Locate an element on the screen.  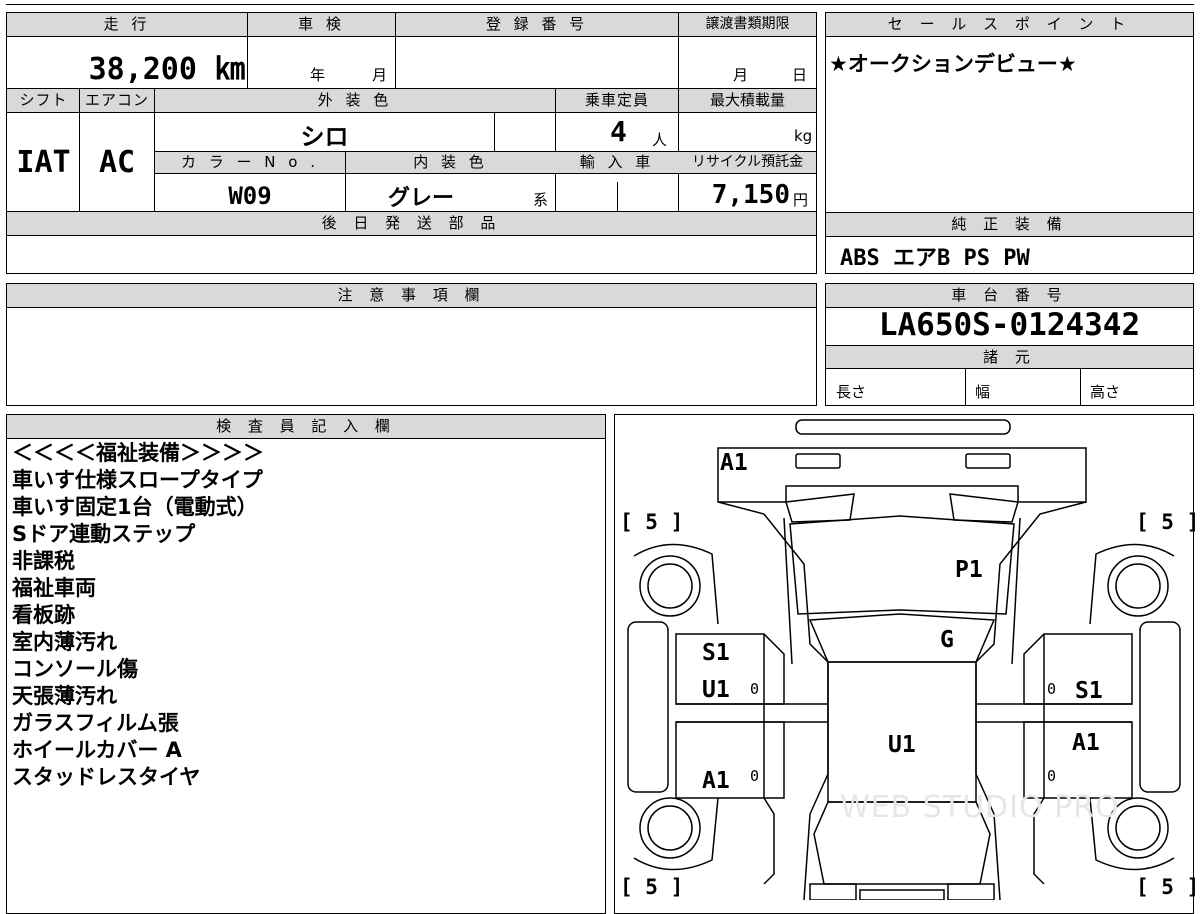
transfer-day: 日 is located at coordinates (800, 75).